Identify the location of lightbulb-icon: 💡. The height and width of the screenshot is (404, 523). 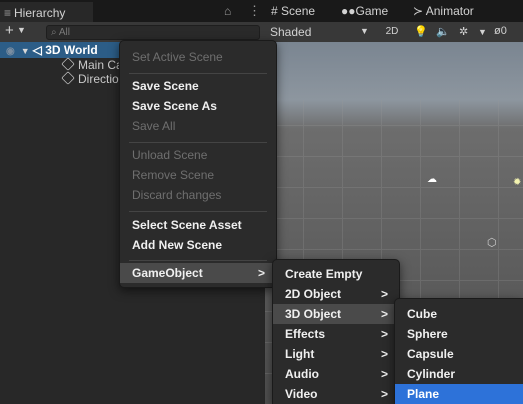
(421, 31).